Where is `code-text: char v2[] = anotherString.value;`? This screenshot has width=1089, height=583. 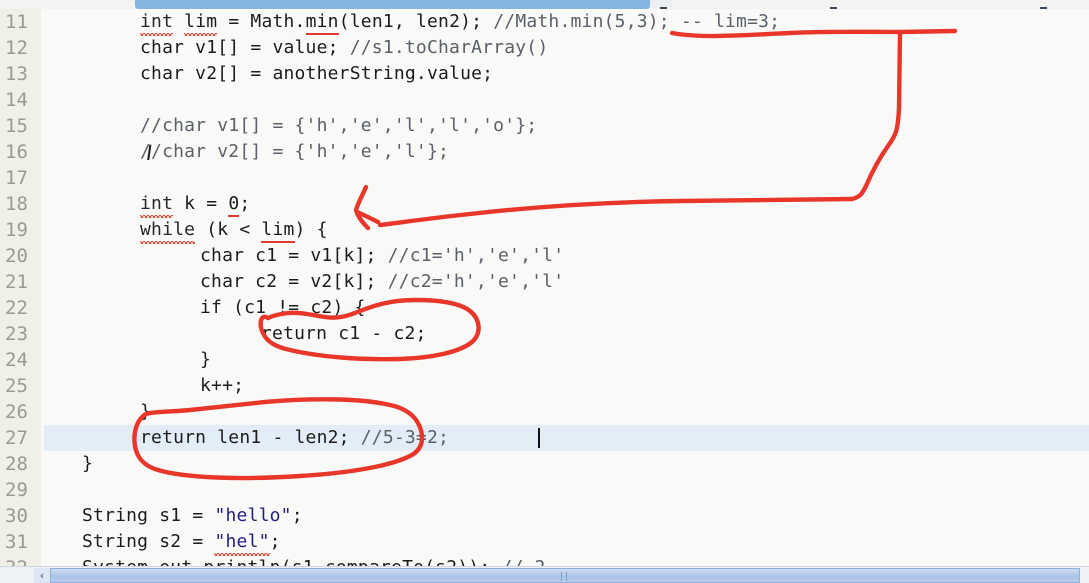 code-text: char v2[] = anotherString.value; is located at coordinates (316, 74).